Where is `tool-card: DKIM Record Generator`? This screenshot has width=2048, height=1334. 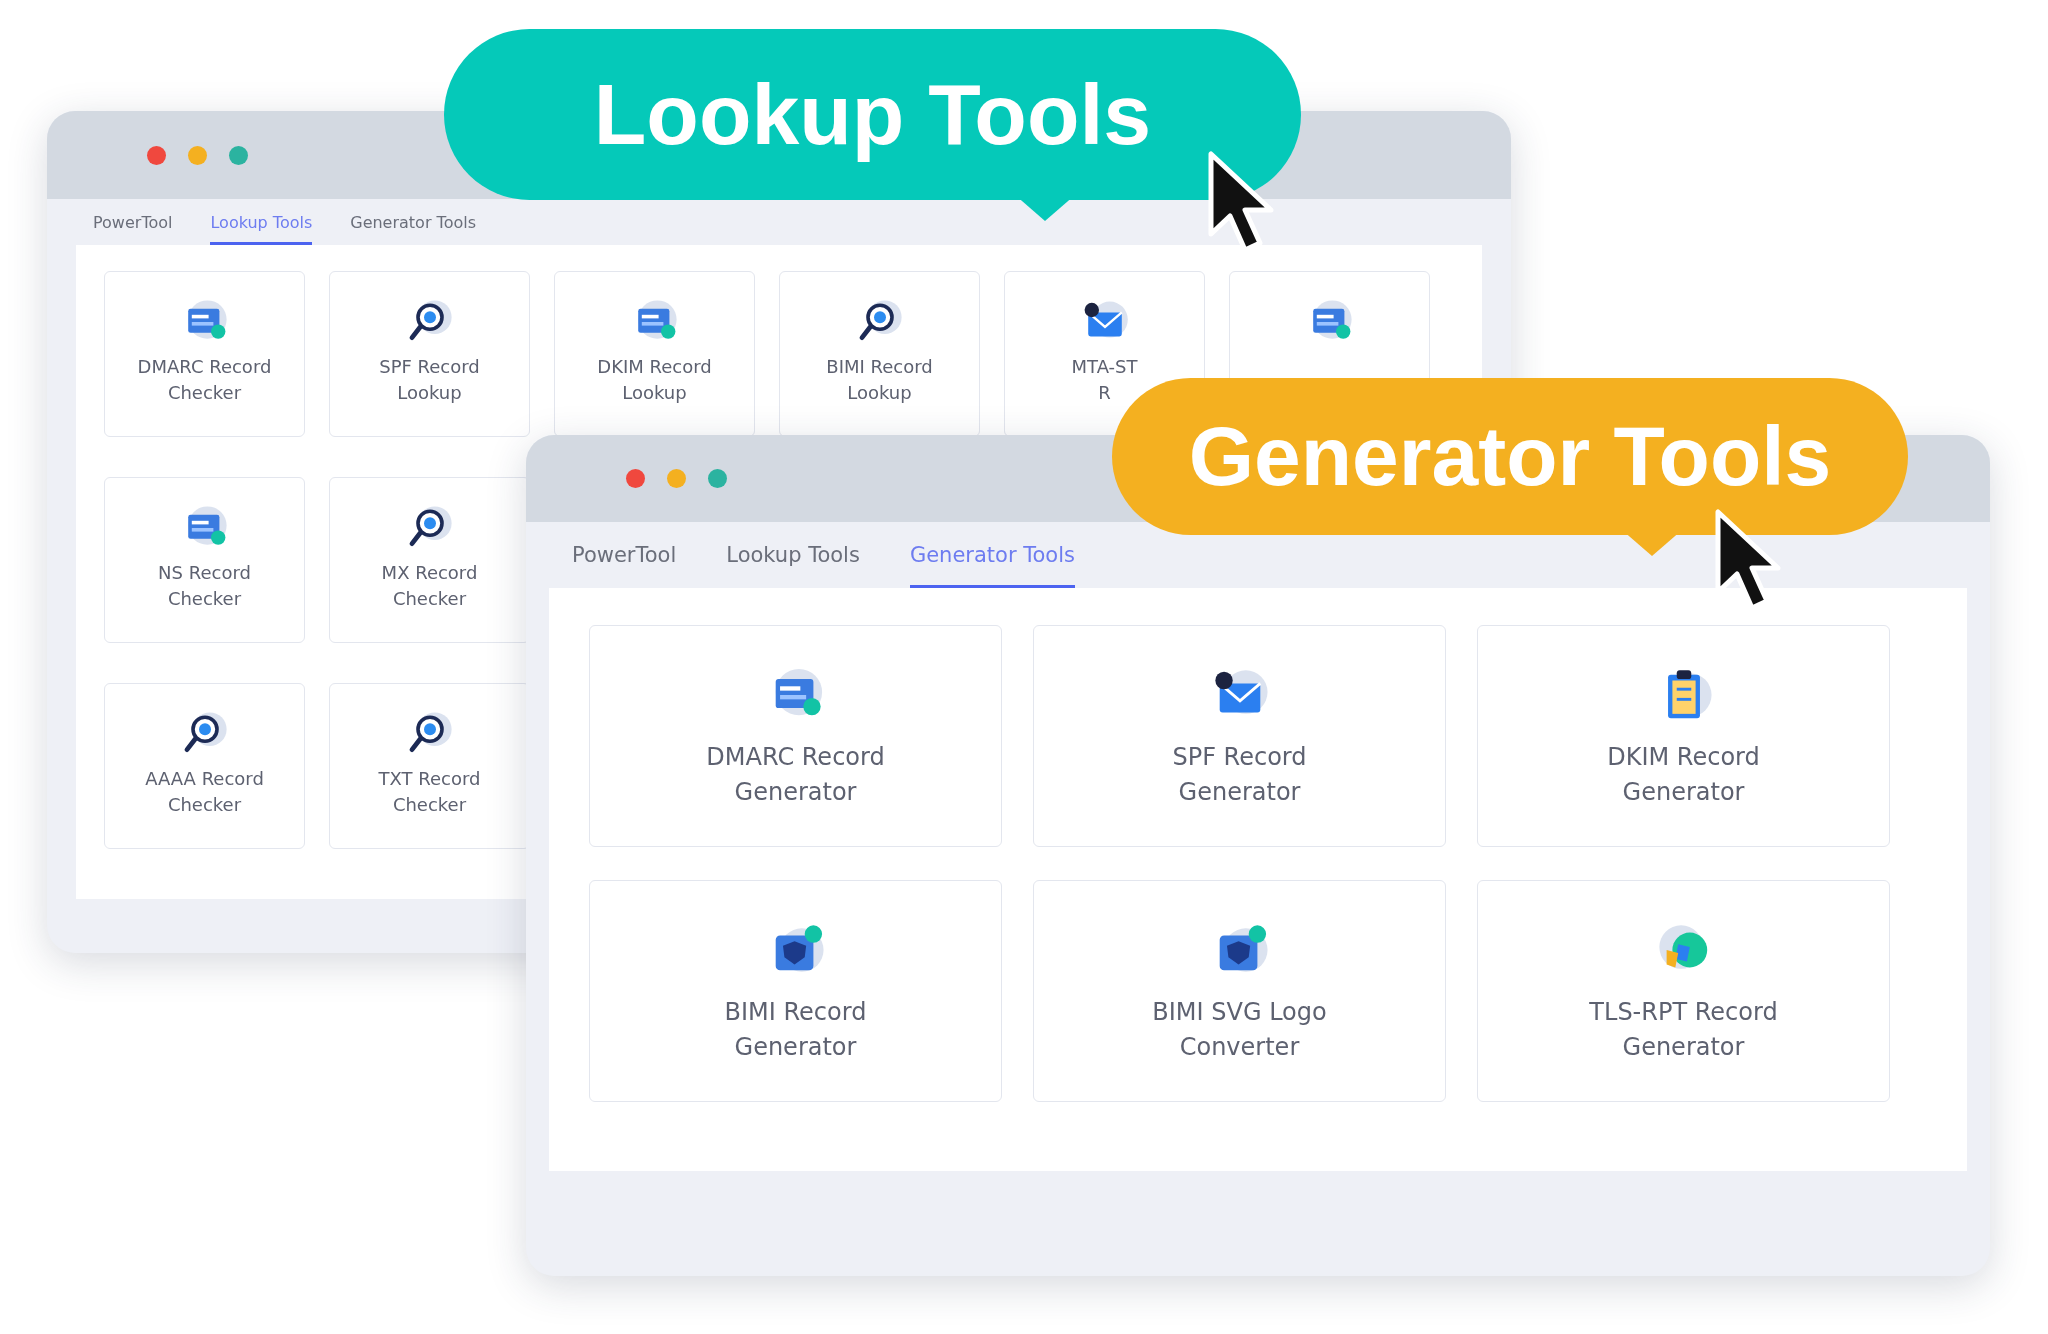 tool-card: DKIM Record Generator is located at coordinates (1683, 736).